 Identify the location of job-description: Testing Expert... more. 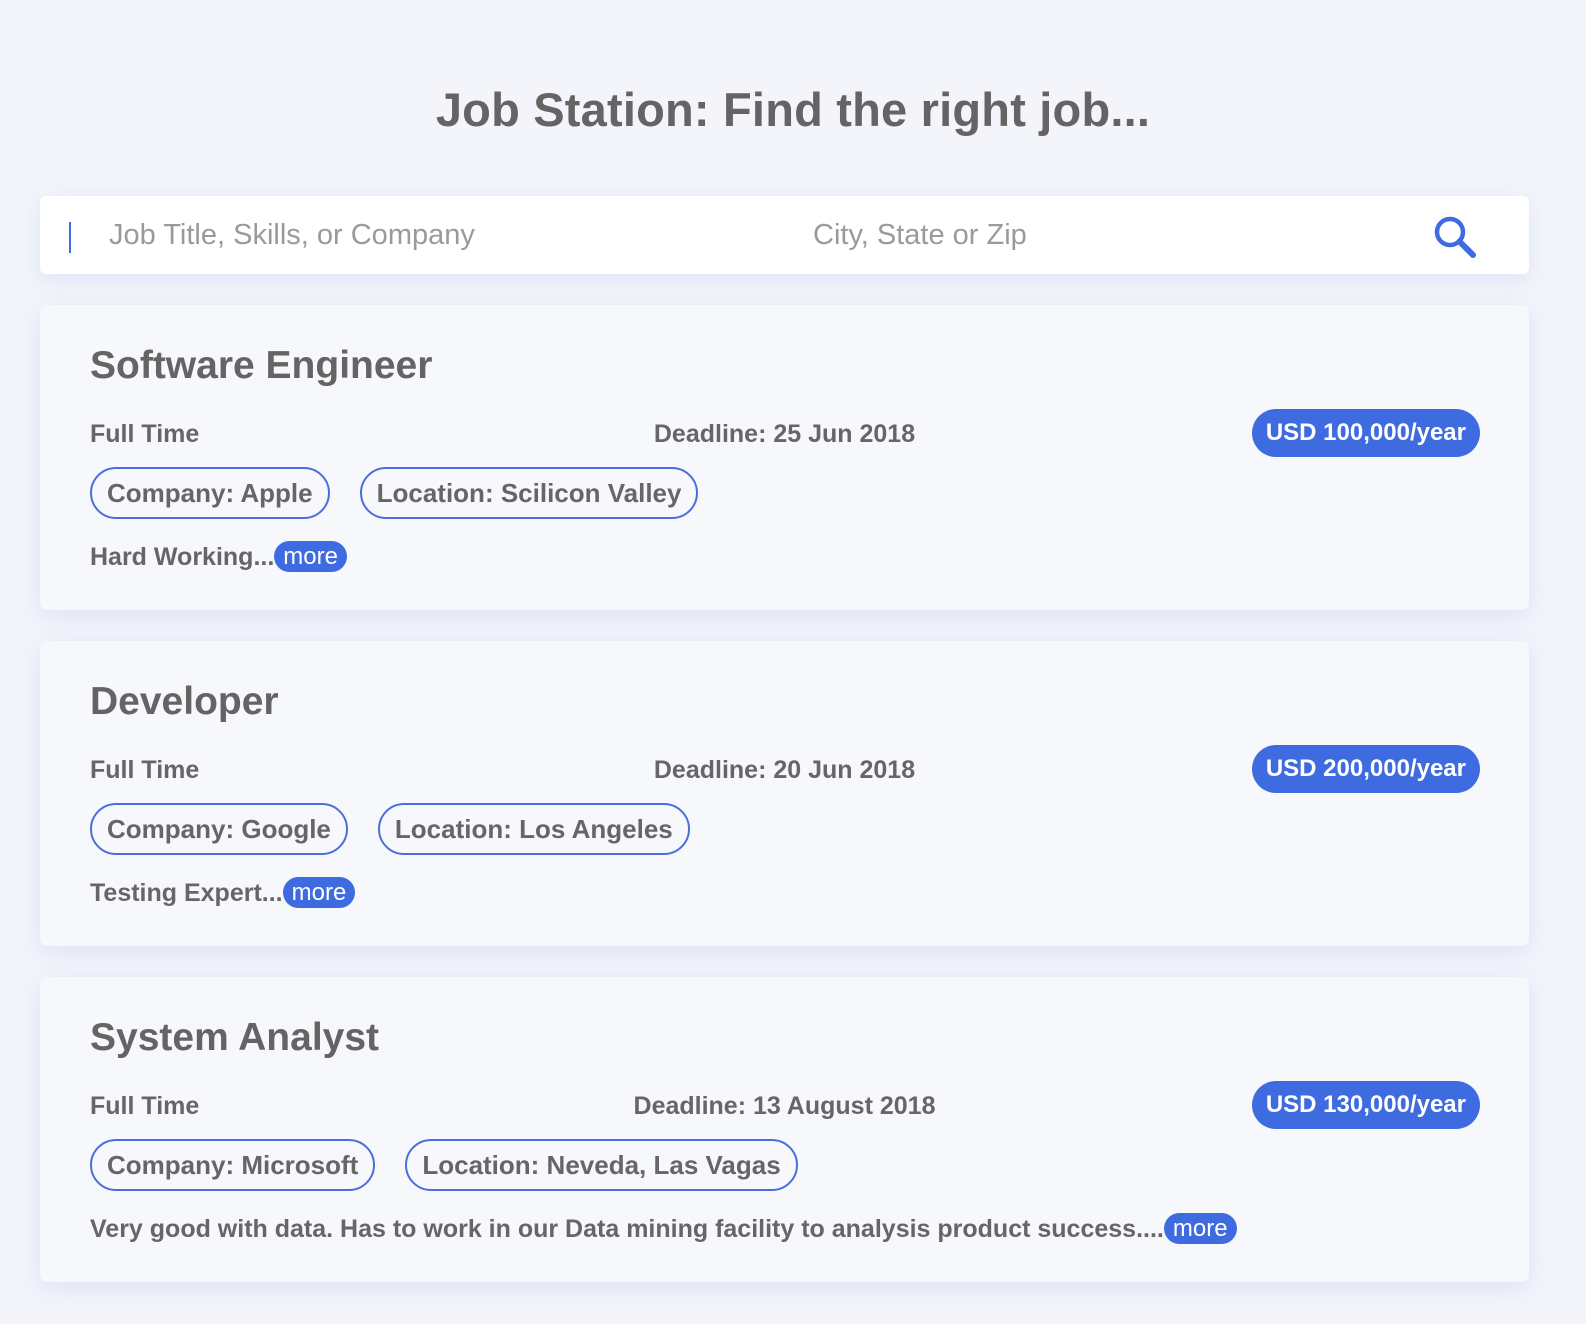
(223, 892).